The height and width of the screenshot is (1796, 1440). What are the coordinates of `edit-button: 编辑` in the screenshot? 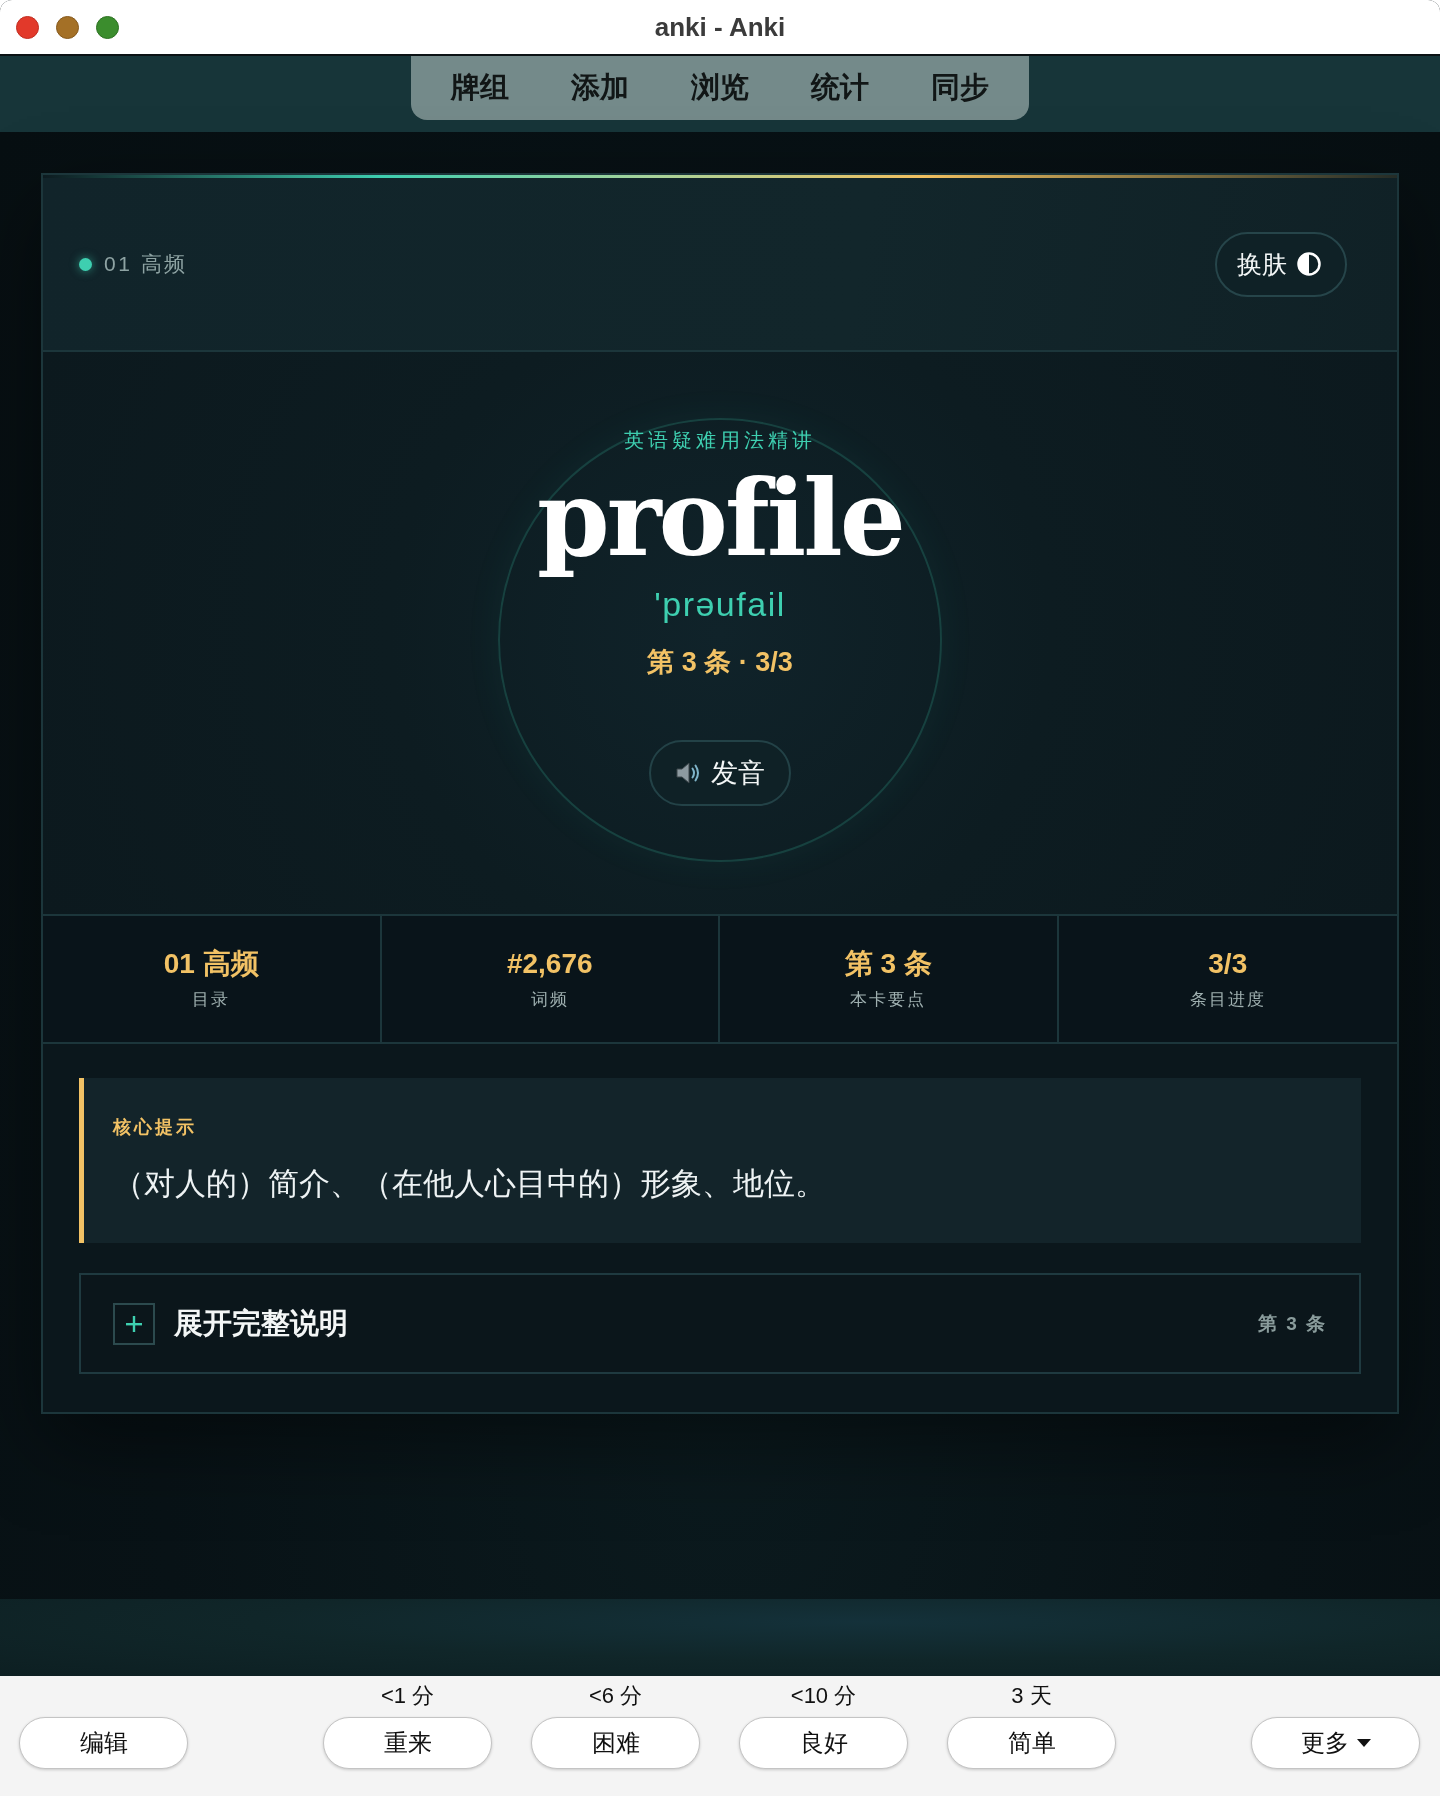 It's located at (103, 1743).